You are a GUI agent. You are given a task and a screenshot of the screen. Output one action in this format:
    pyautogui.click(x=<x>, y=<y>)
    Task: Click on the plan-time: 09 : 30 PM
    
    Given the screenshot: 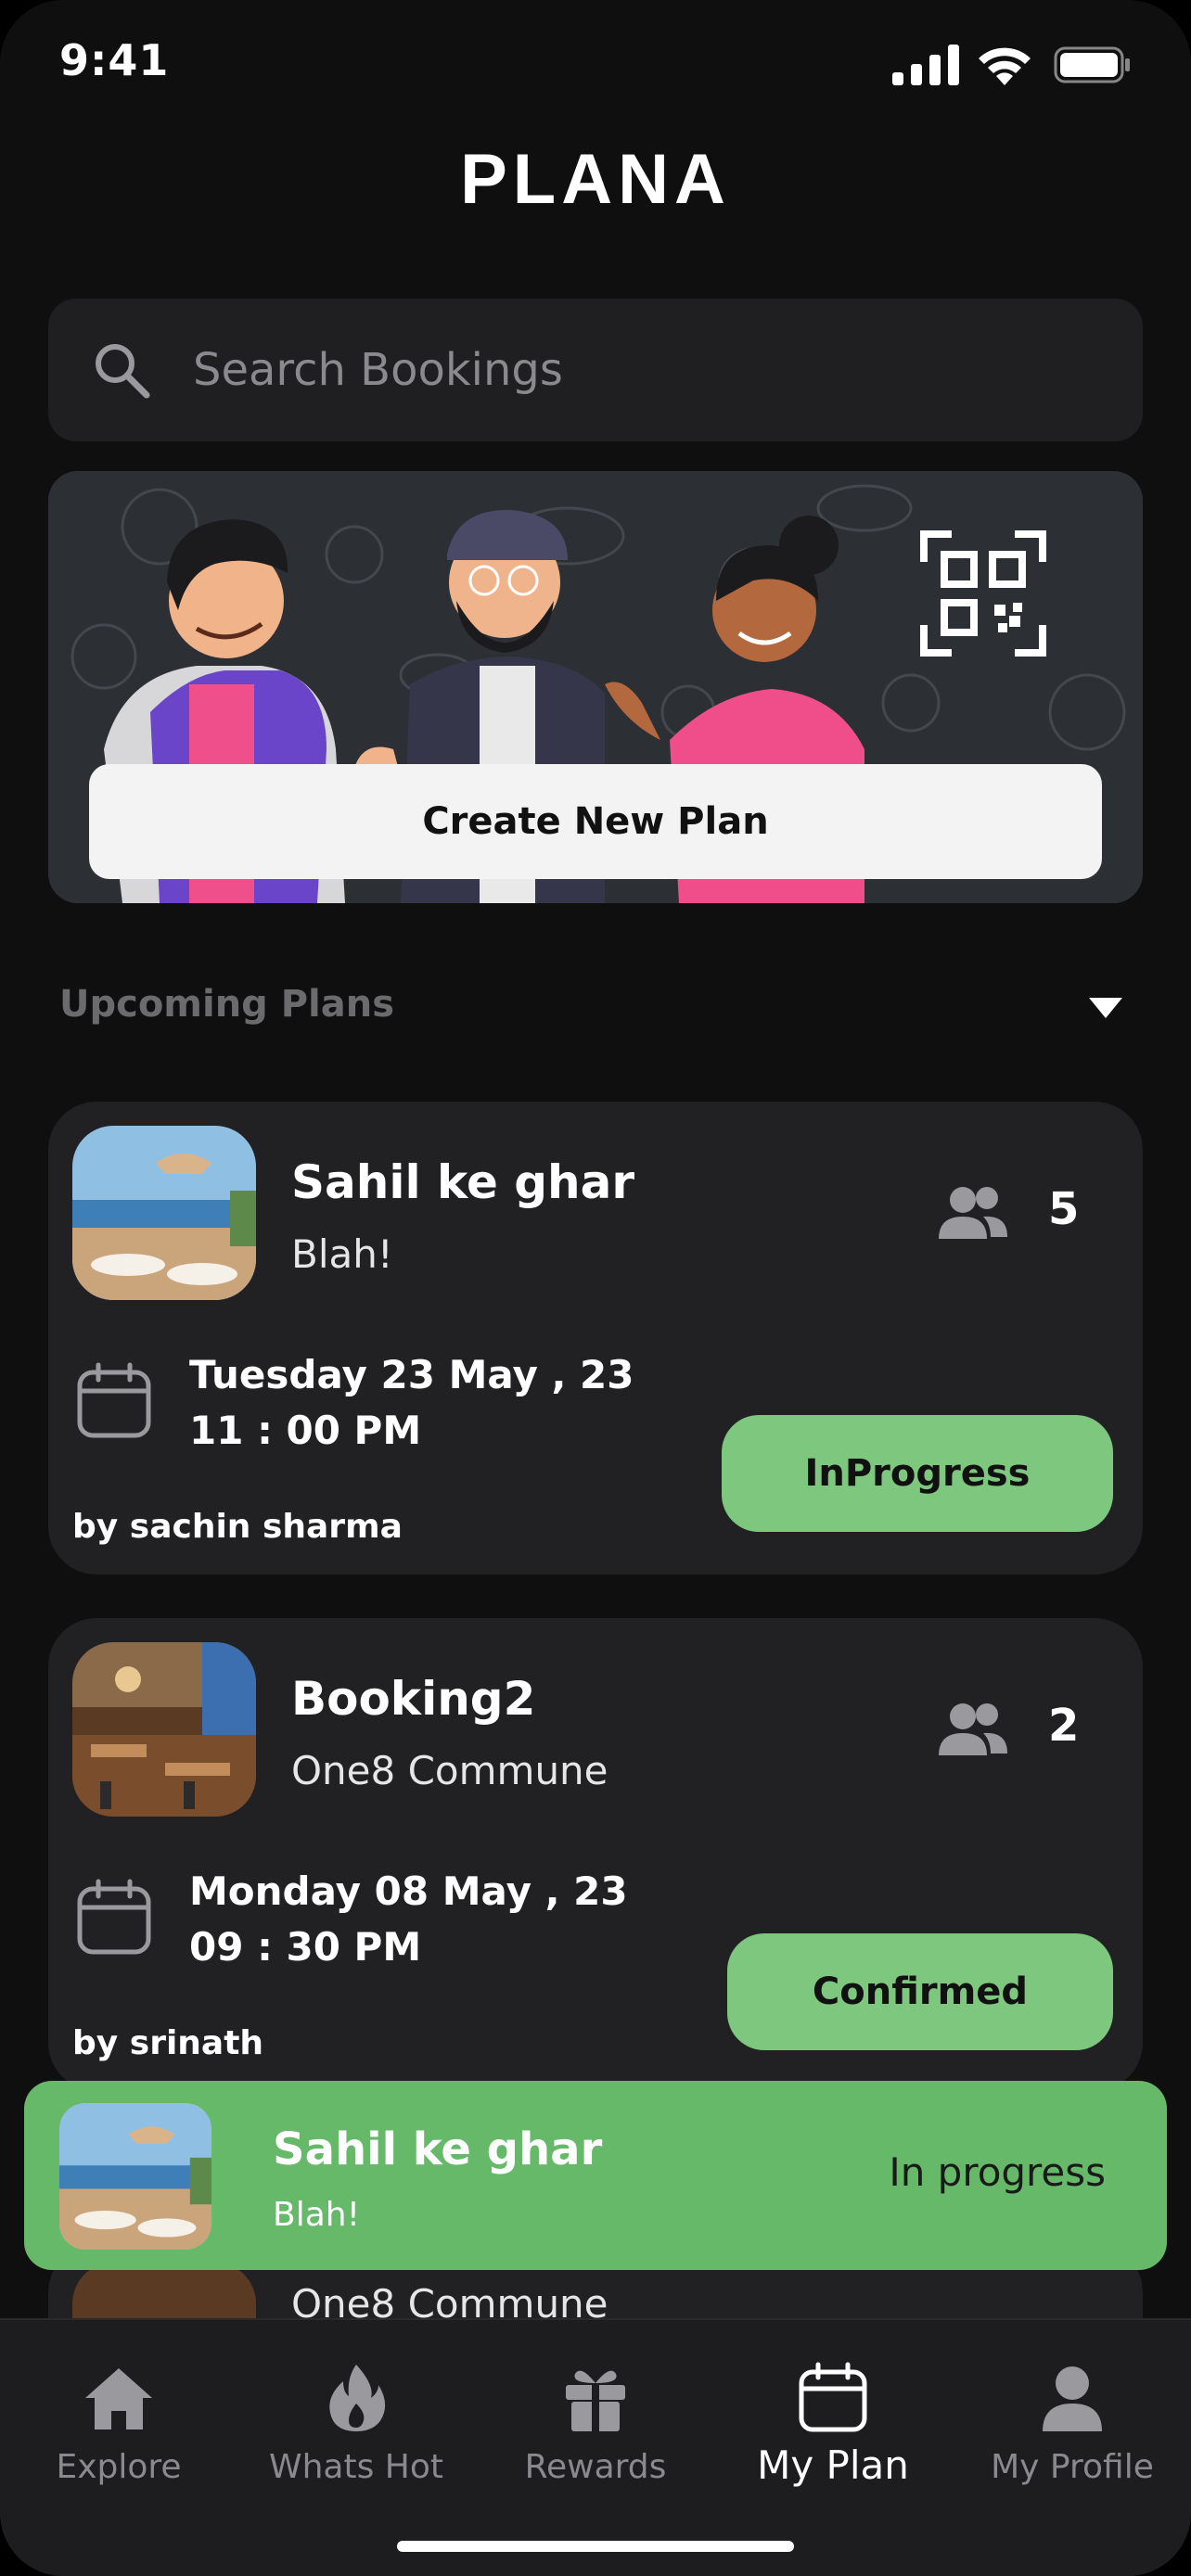 What is the action you would take?
    pyautogui.click(x=305, y=1947)
    